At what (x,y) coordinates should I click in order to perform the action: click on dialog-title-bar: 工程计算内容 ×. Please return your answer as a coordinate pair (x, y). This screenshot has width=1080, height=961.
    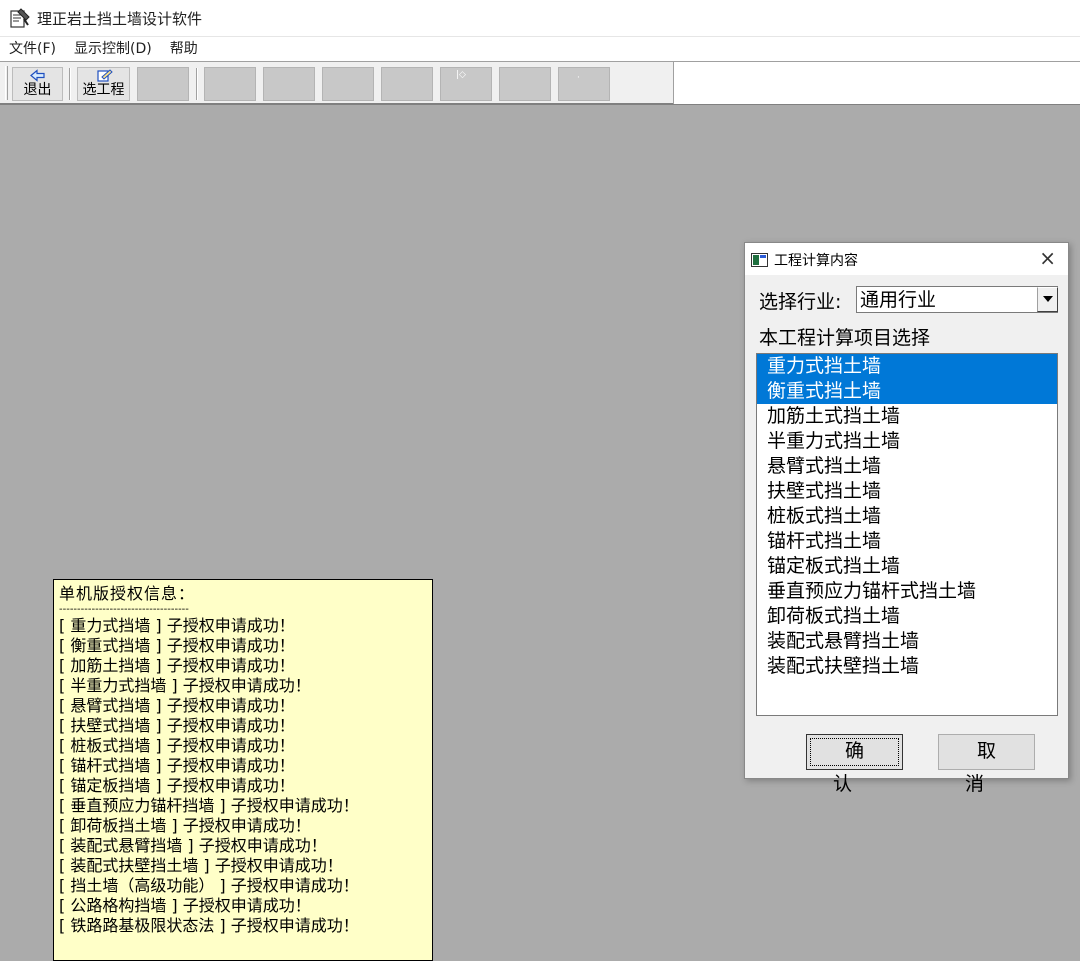
    Looking at the image, I should click on (906, 259).